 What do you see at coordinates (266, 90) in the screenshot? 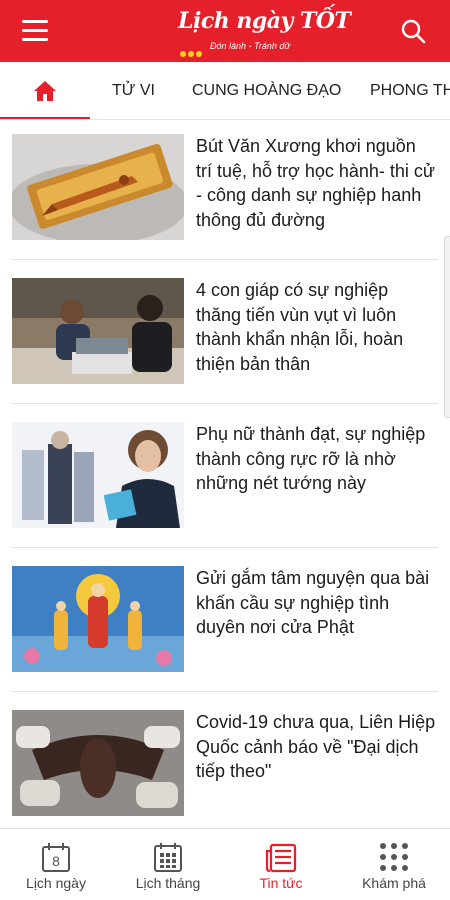
I see `tab-cung-hoang-dao: CUNG HOÀNG ĐẠO` at bounding box center [266, 90].